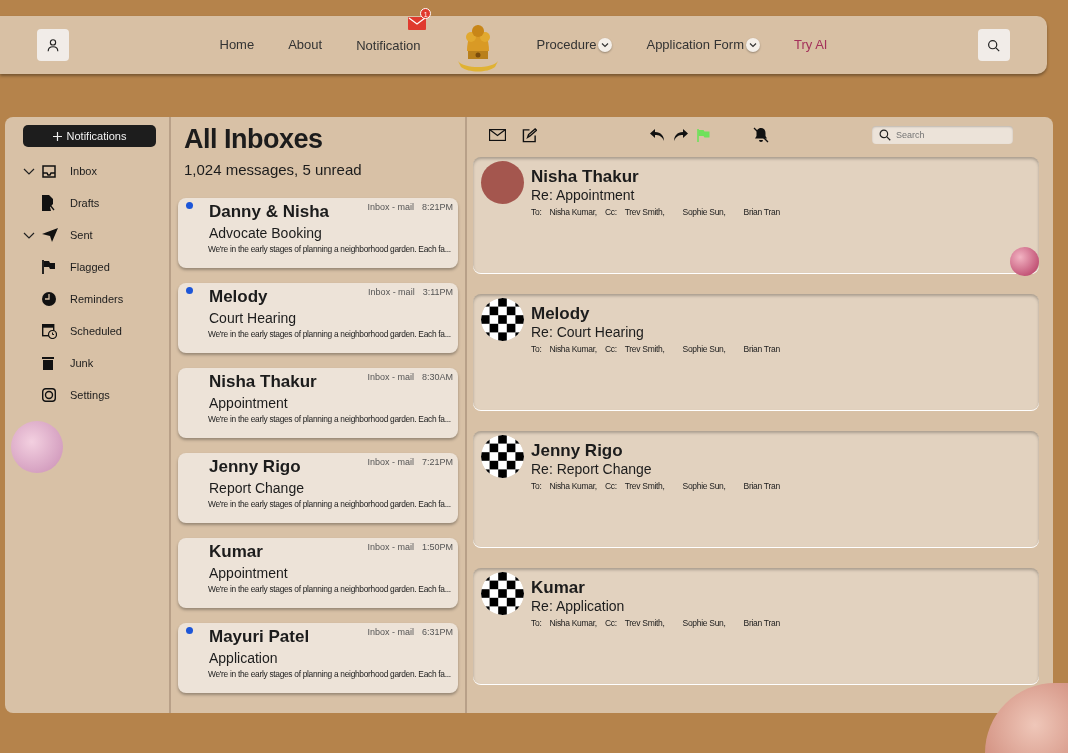  I want to click on nav-link: Home, so click(237, 45).